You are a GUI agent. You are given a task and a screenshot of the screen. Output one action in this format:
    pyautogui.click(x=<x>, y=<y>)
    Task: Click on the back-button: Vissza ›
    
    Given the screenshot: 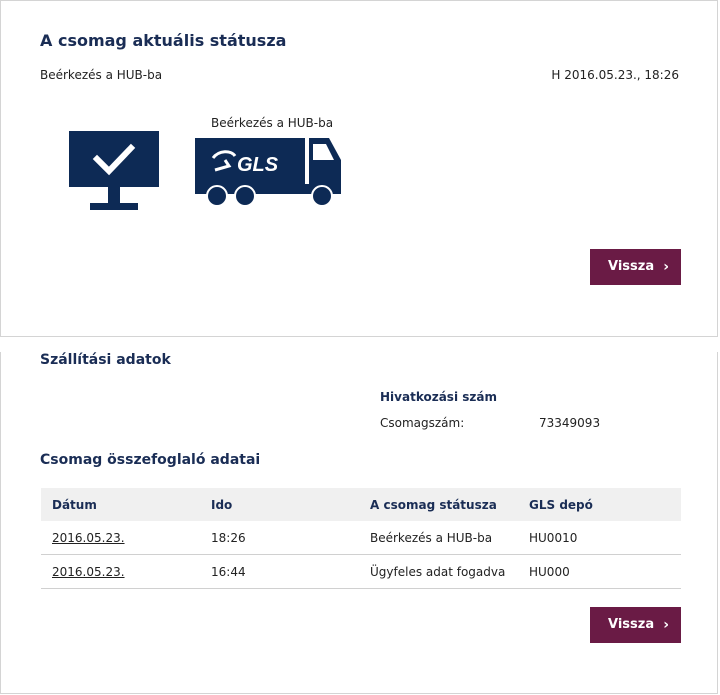 What is the action you would take?
    pyautogui.click(x=635, y=267)
    